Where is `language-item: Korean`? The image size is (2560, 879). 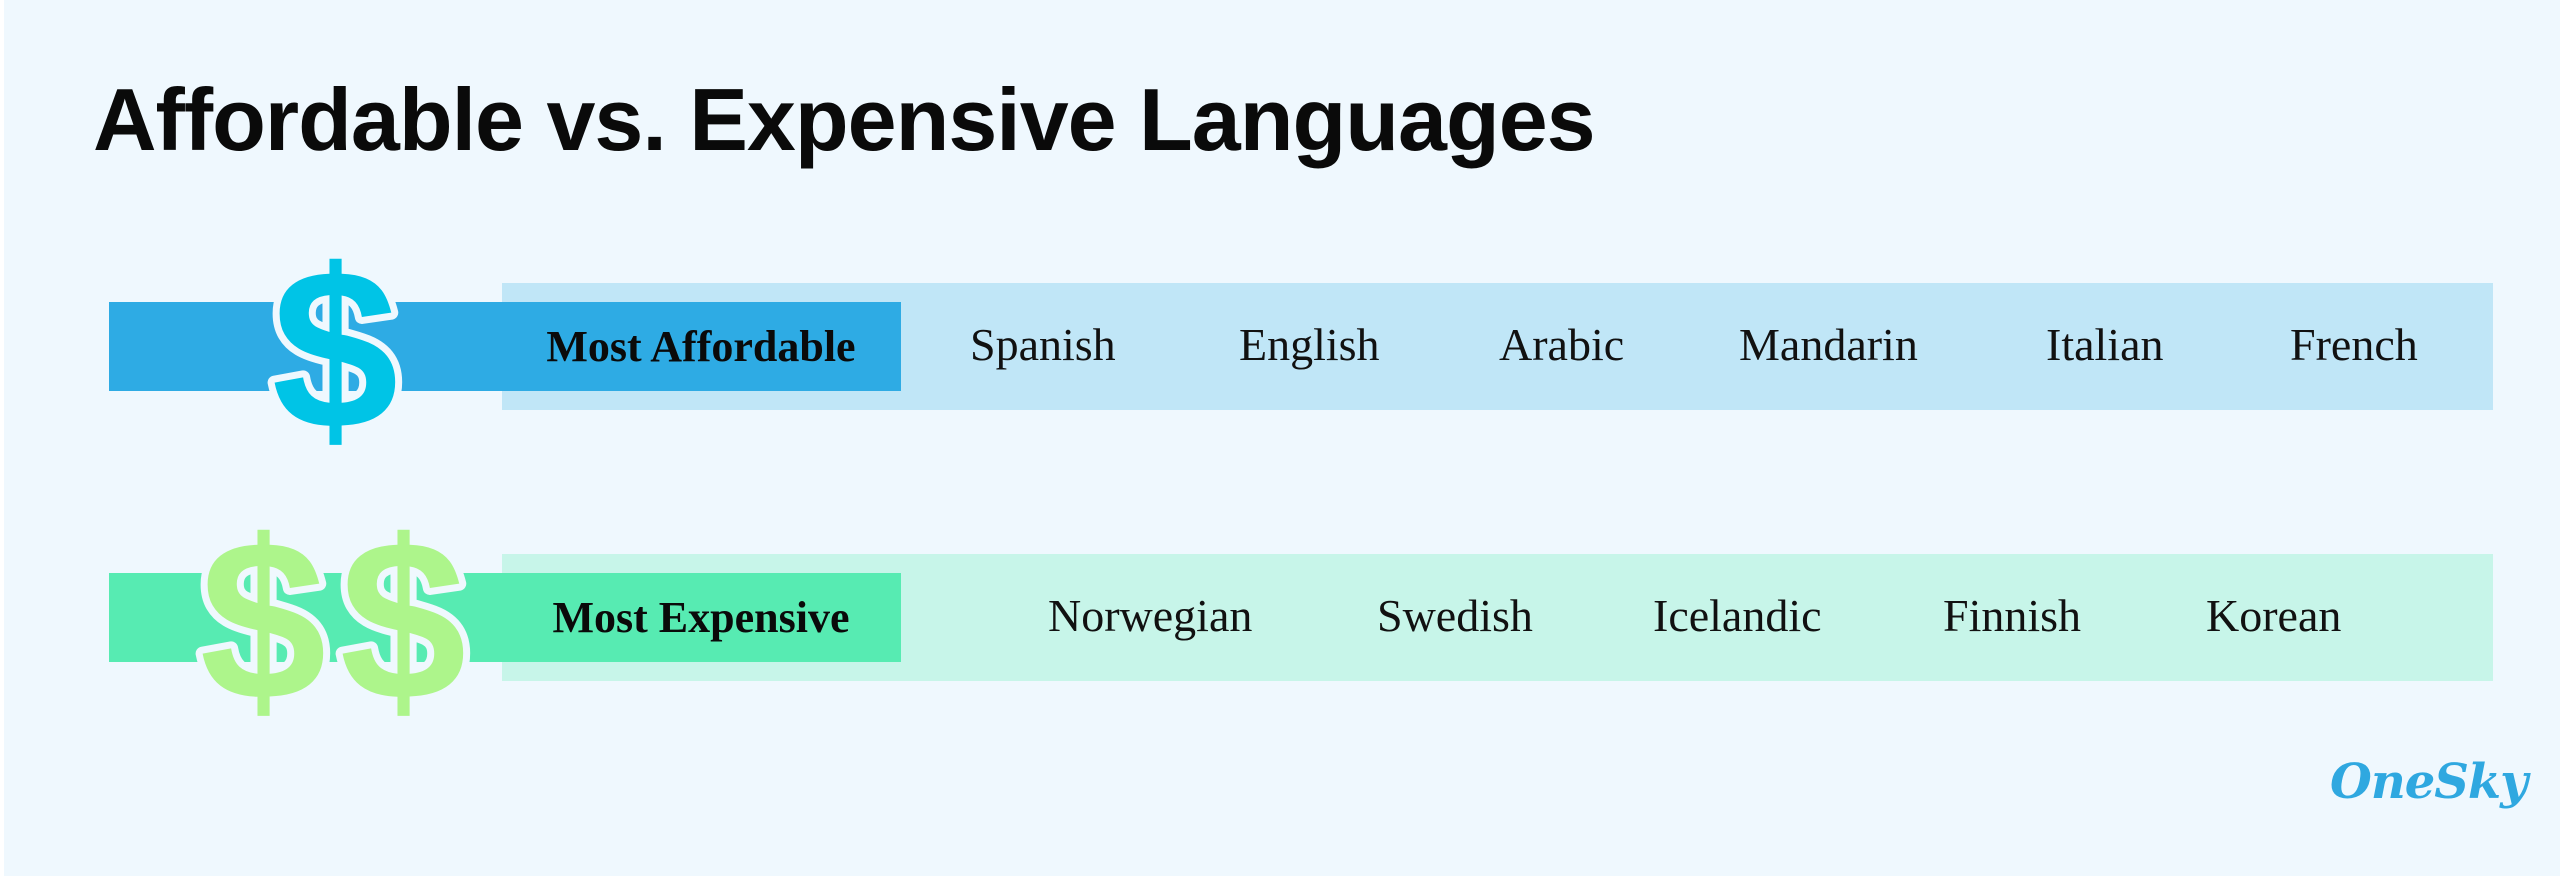 language-item: Korean is located at coordinates (2274, 615).